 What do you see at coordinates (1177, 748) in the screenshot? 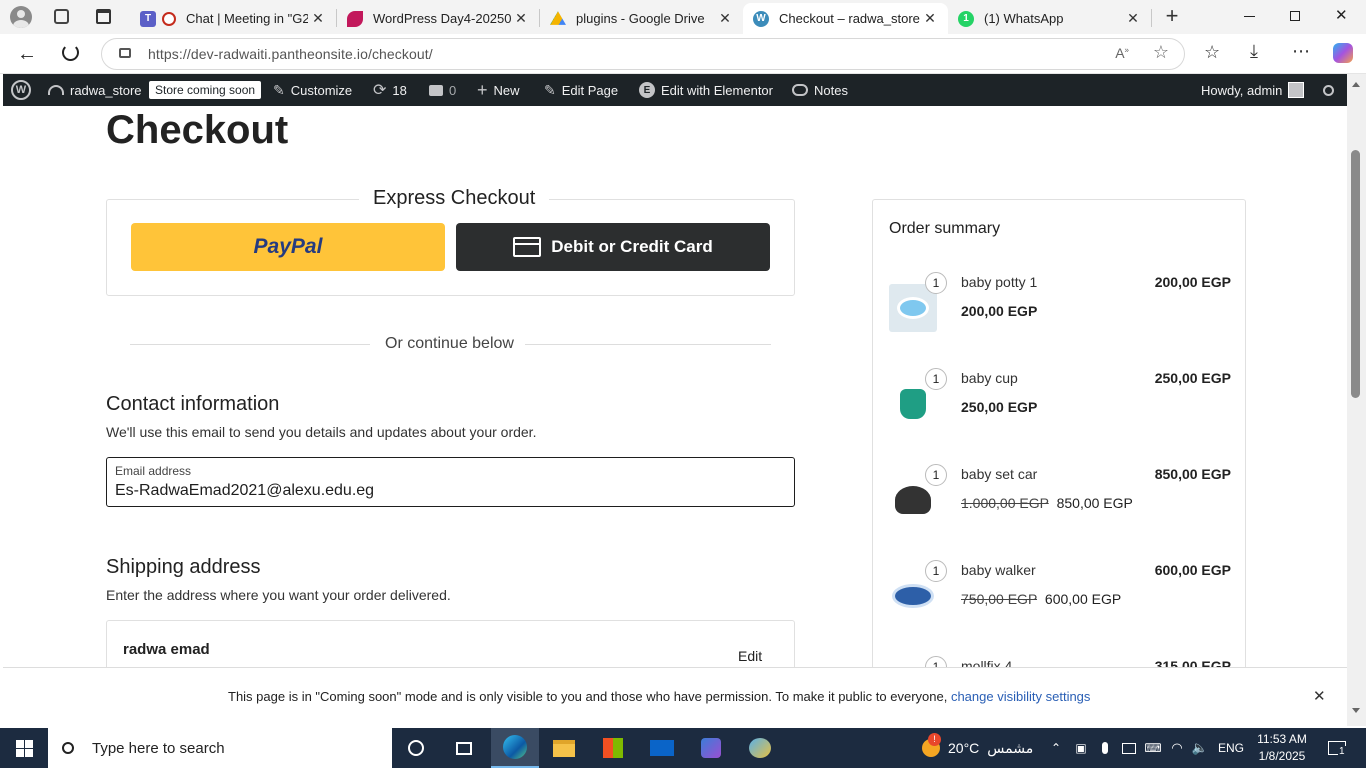
I see `wifi-icon: ◠` at bounding box center [1177, 748].